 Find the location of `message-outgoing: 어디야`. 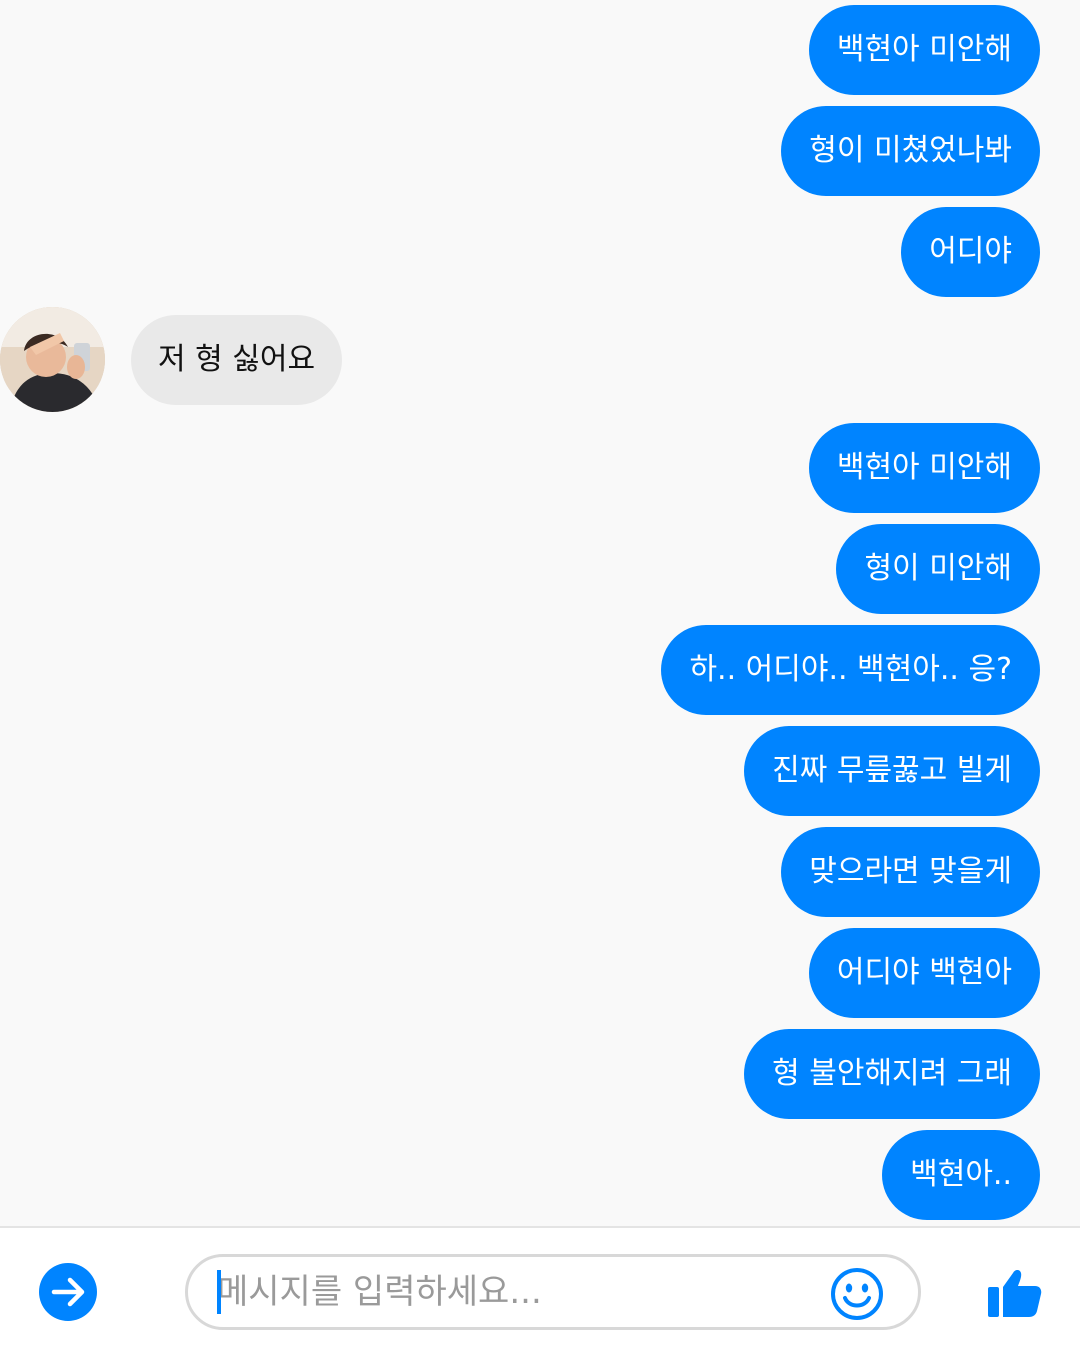

message-outgoing: 어디야 is located at coordinates (970, 252).